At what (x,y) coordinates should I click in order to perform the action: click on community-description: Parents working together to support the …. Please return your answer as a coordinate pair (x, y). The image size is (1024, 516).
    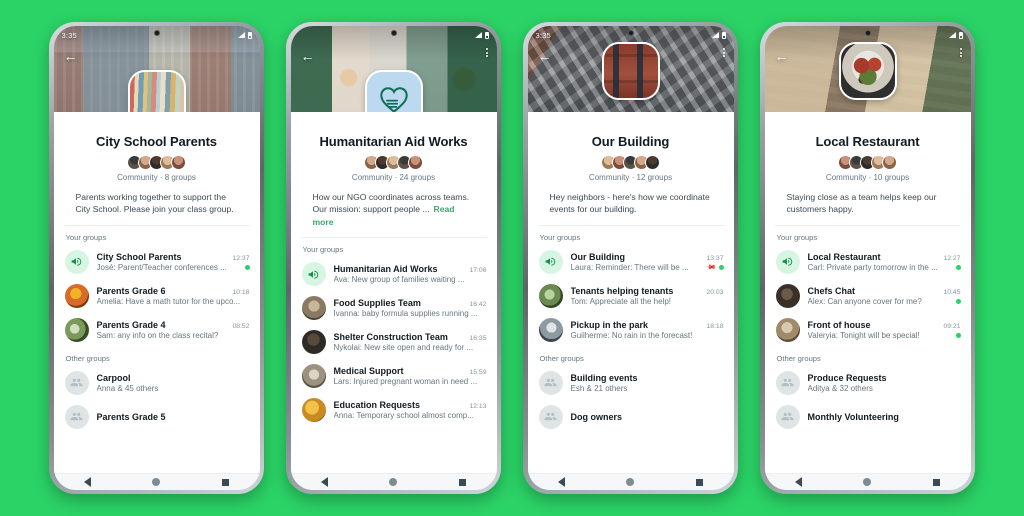
    Looking at the image, I should click on (156, 208).